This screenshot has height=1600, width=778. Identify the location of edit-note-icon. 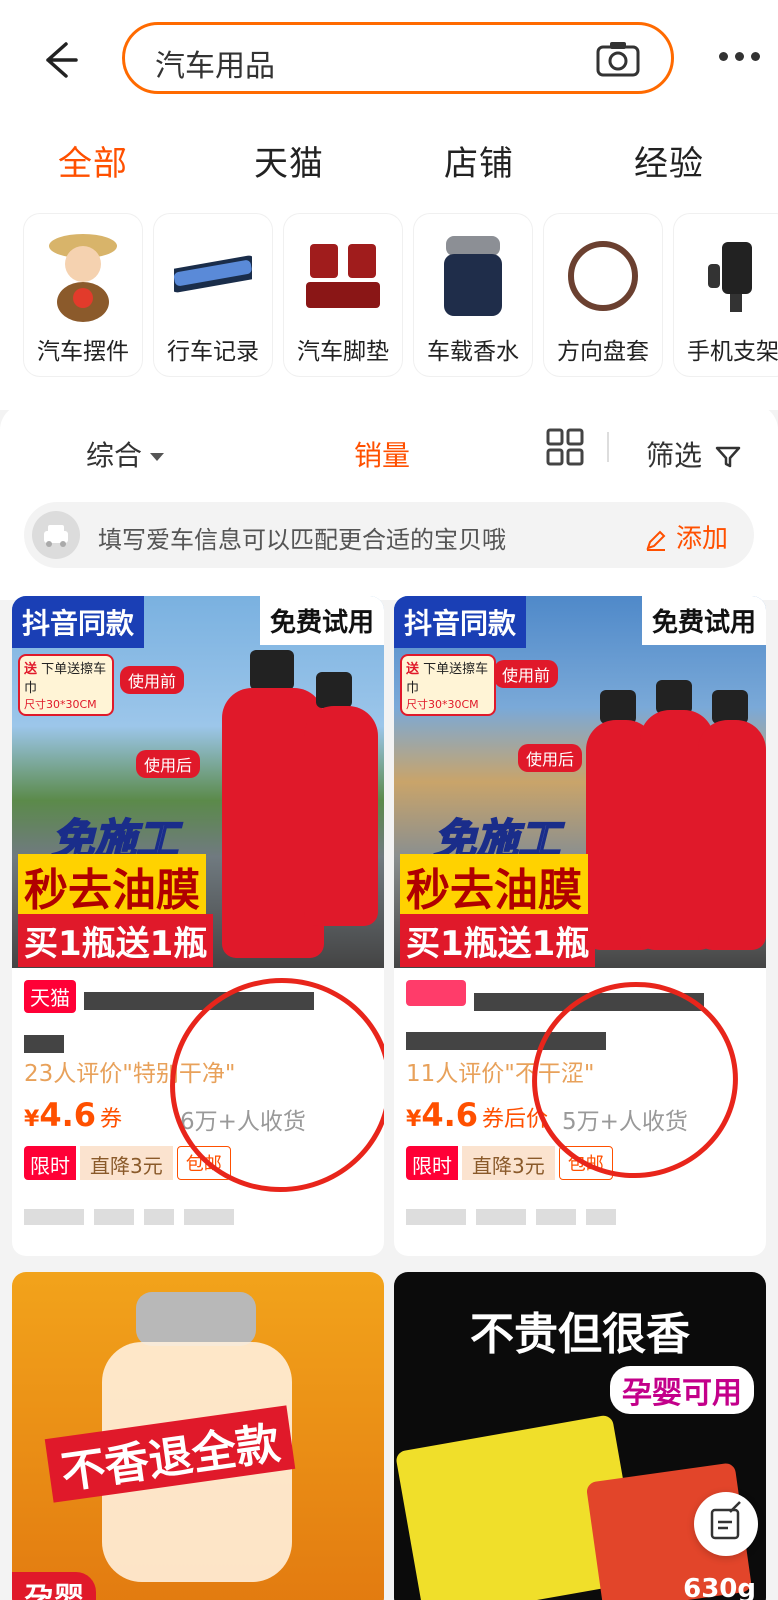
(725, 1520).